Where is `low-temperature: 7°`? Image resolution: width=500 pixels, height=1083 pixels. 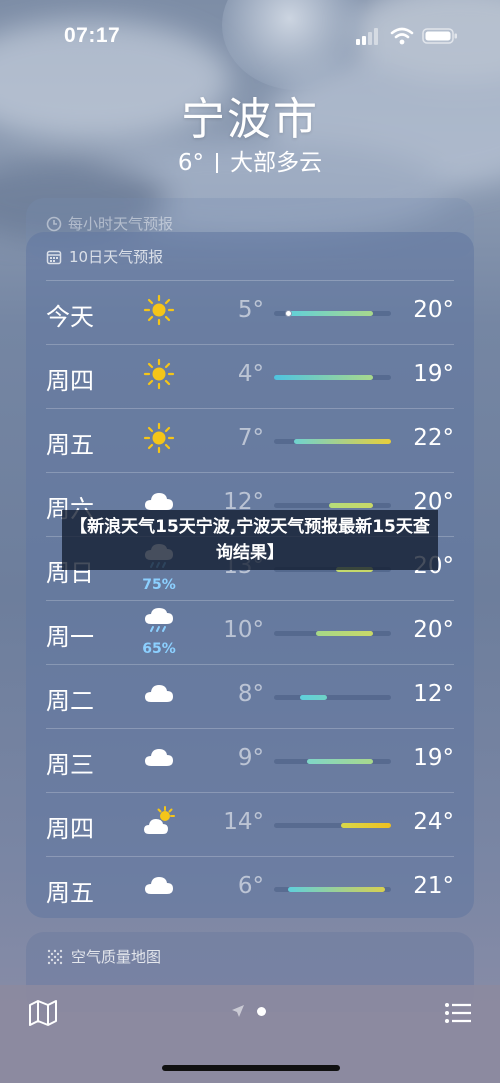 low-temperature: 7° is located at coordinates (250, 438).